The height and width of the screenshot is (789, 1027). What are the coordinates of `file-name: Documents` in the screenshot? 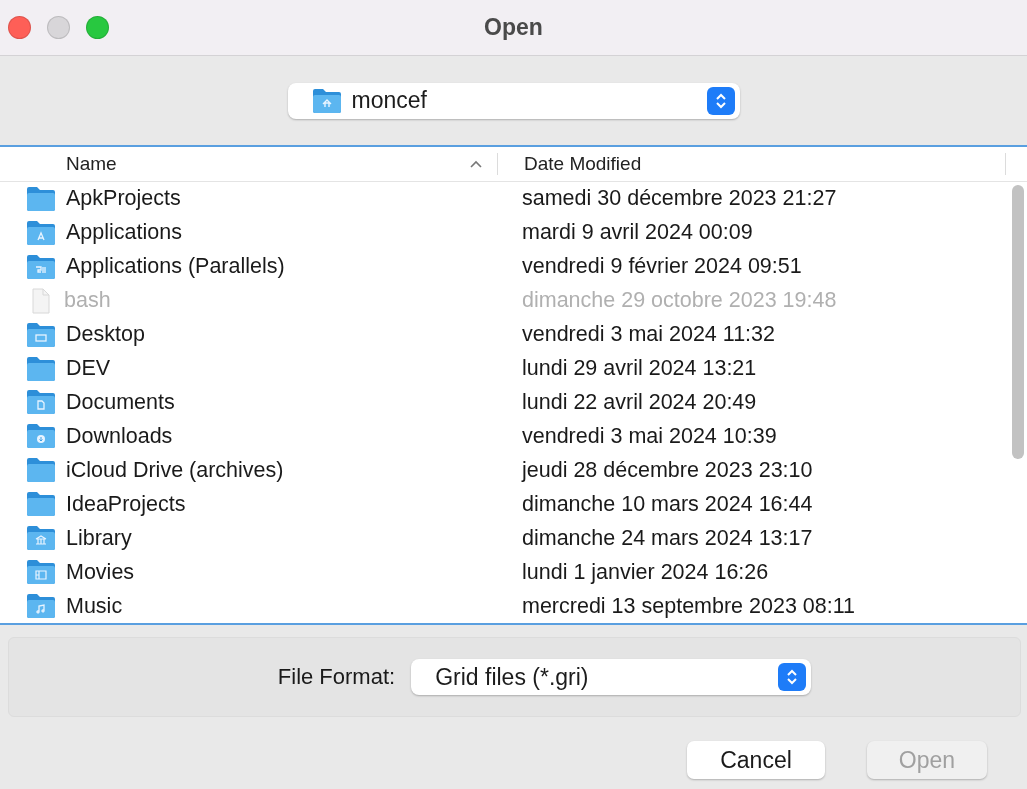 It's located at (120, 402).